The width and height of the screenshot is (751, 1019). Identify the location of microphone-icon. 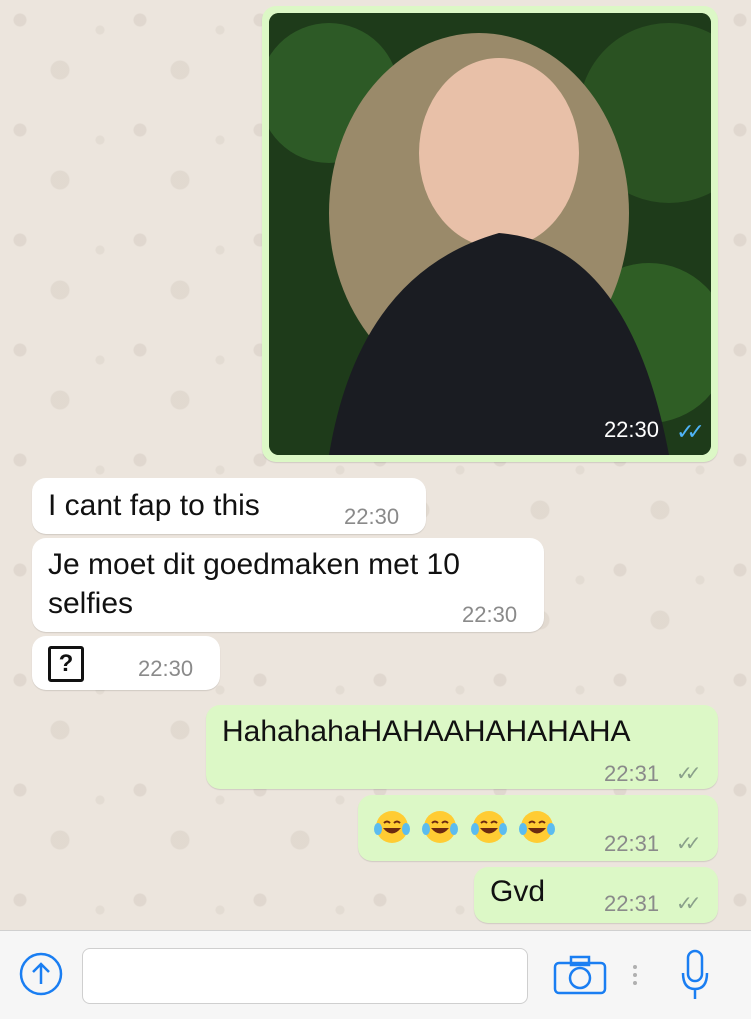
(695, 975).